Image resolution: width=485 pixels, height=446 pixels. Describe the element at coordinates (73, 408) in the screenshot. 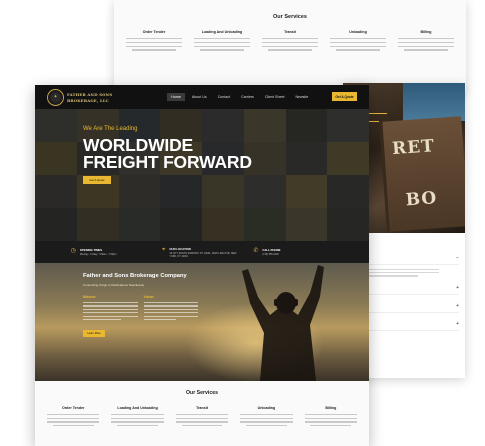

I see `service-heading: Order Tender` at that location.